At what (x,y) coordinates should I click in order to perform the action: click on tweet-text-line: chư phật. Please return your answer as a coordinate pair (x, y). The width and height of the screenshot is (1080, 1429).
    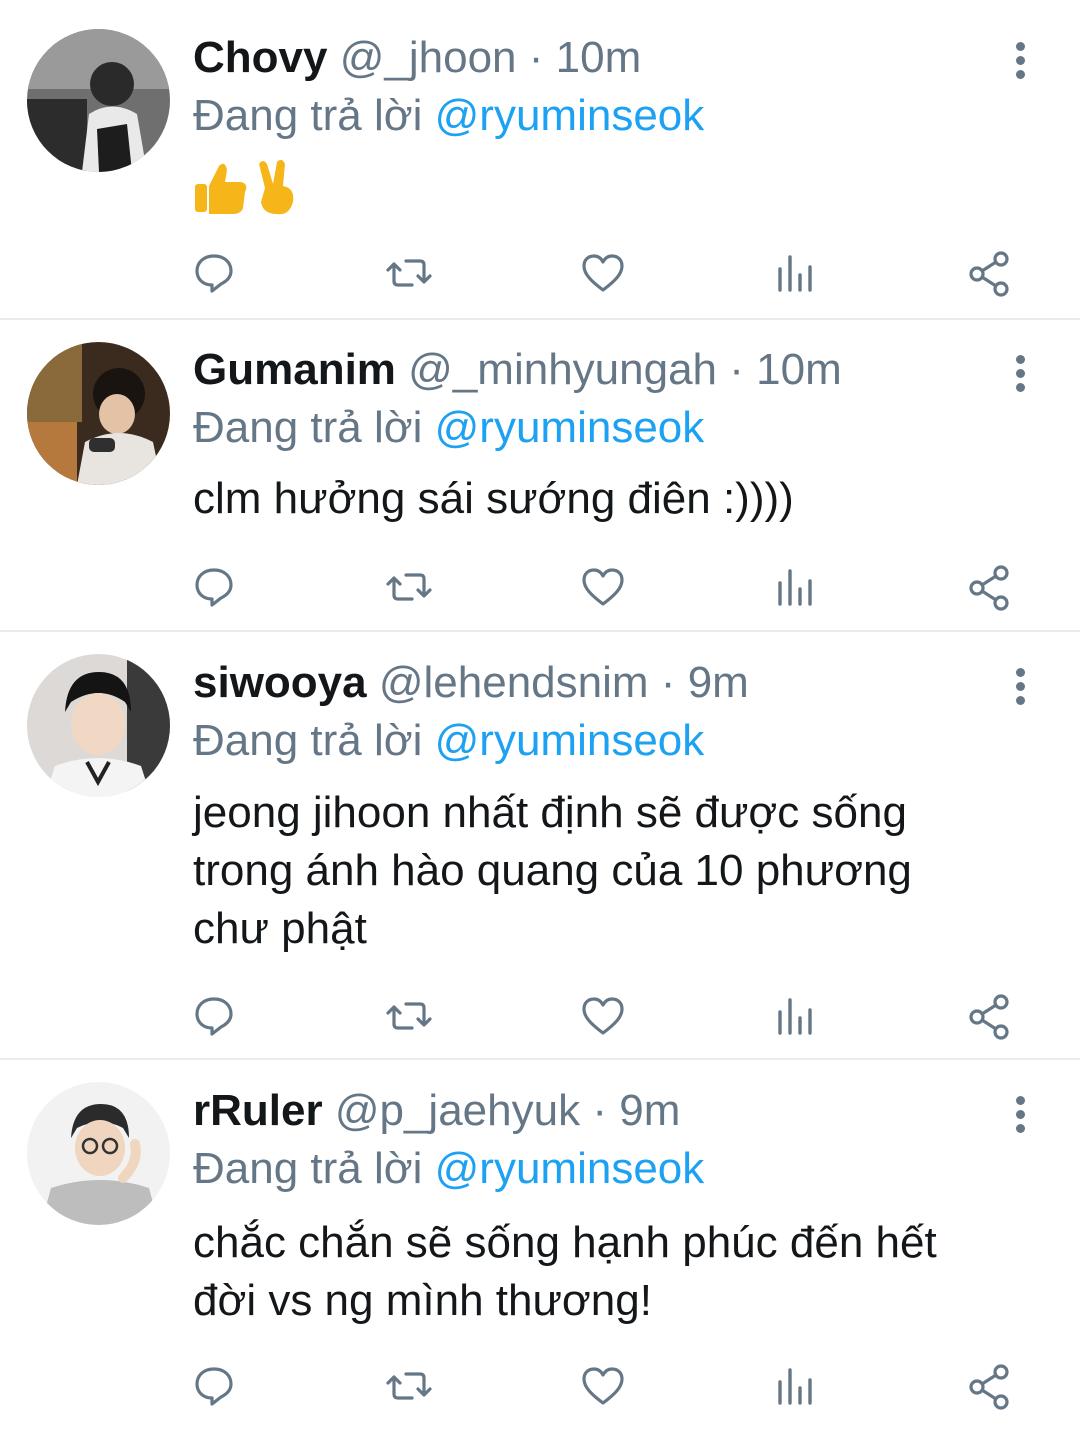
    Looking at the image, I should click on (280, 928).